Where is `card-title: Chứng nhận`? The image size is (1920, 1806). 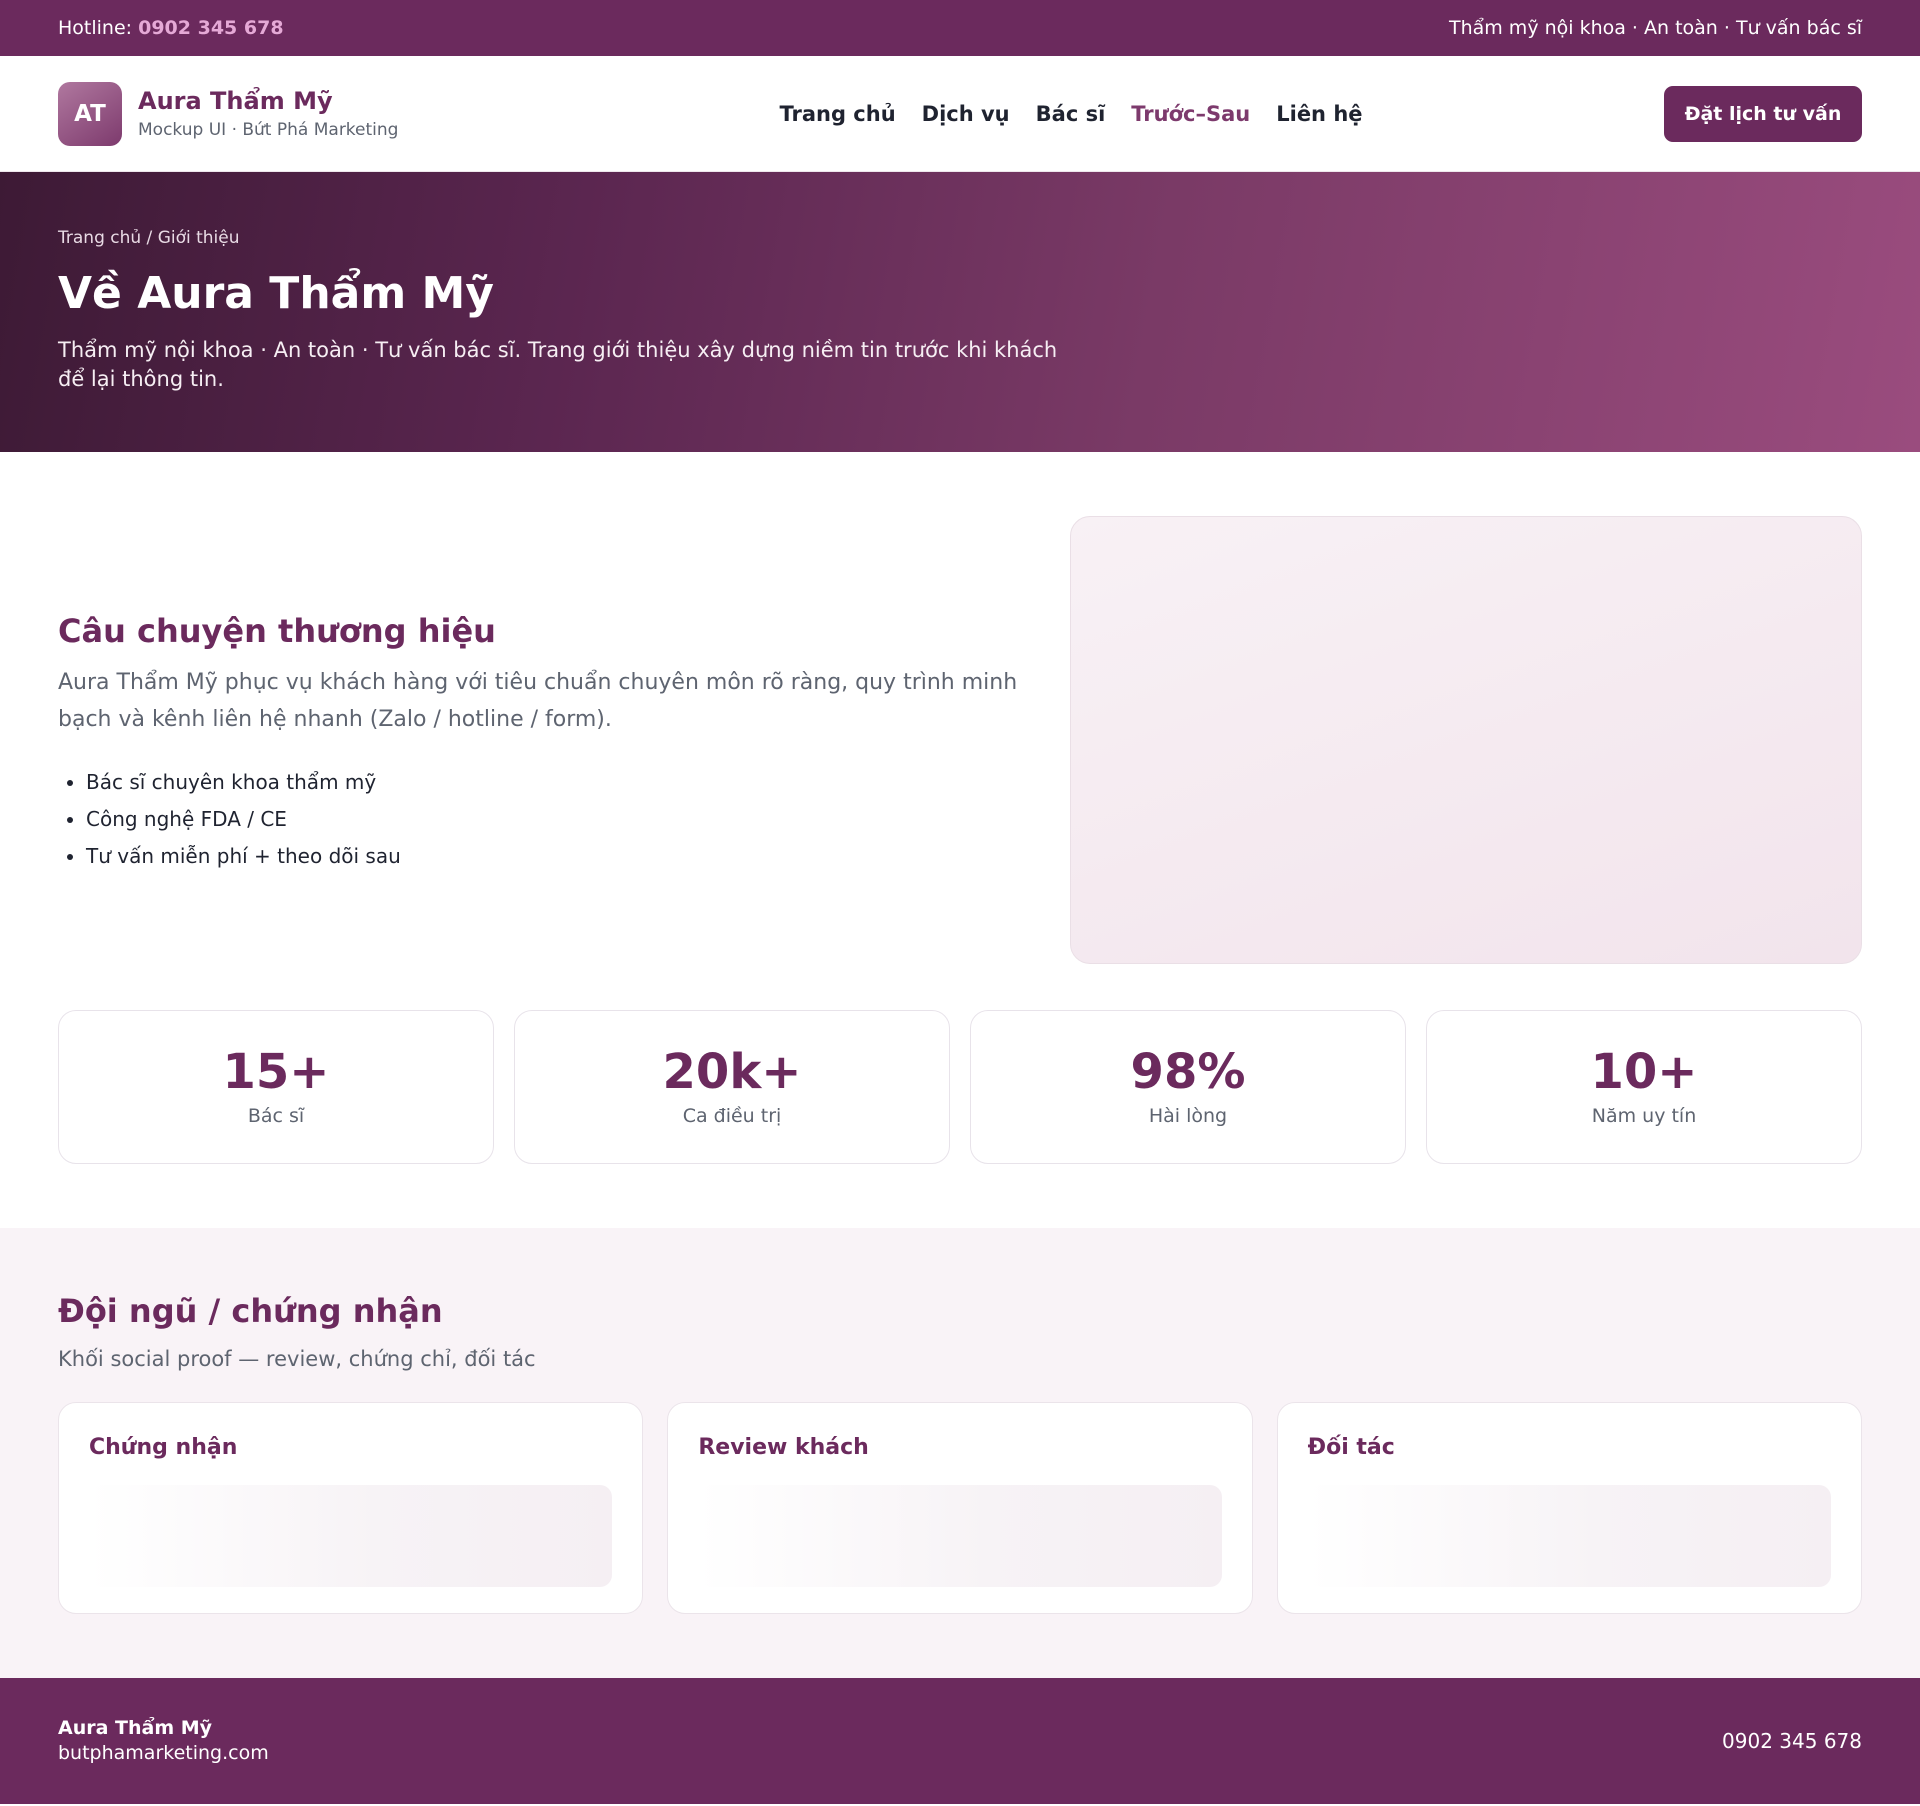
card-title: Chứng nhận is located at coordinates (163, 1447).